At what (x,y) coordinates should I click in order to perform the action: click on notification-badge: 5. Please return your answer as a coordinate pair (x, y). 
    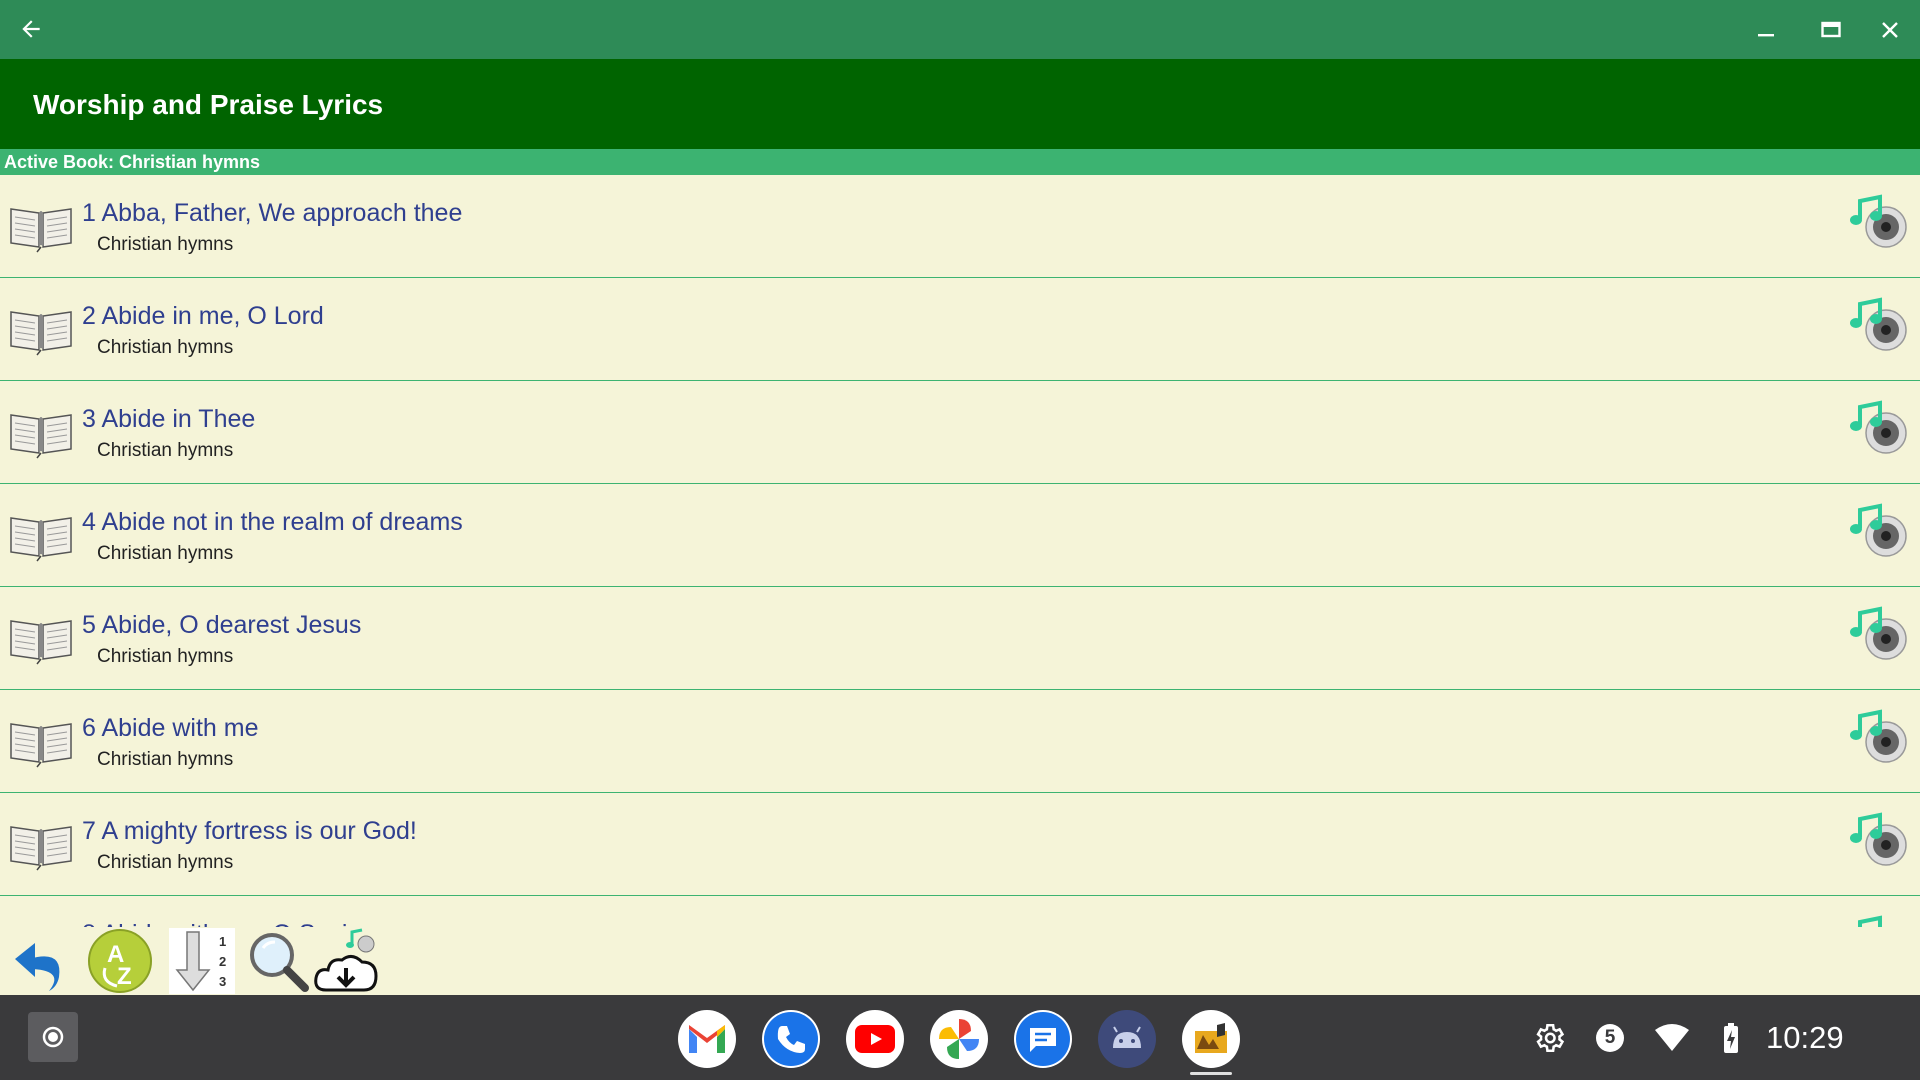
    Looking at the image, I should click on (1610, 1037).